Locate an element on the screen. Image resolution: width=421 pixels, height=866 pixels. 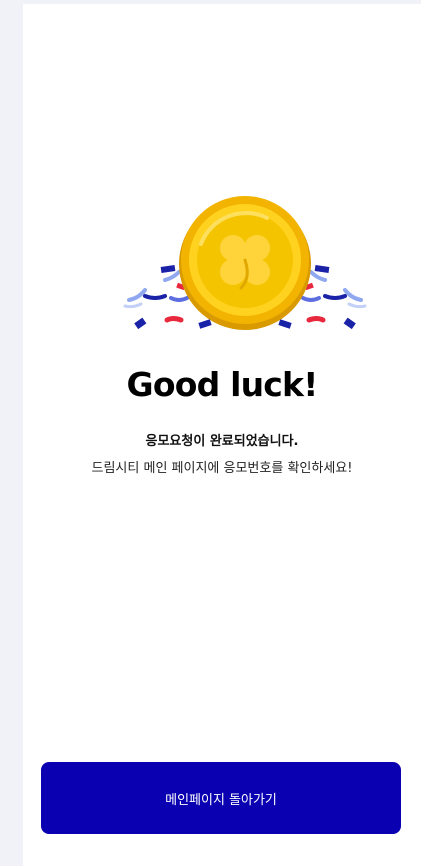
back-to-main-button: 메인페이지 돌아가기 is located at coordinates (221, 798).